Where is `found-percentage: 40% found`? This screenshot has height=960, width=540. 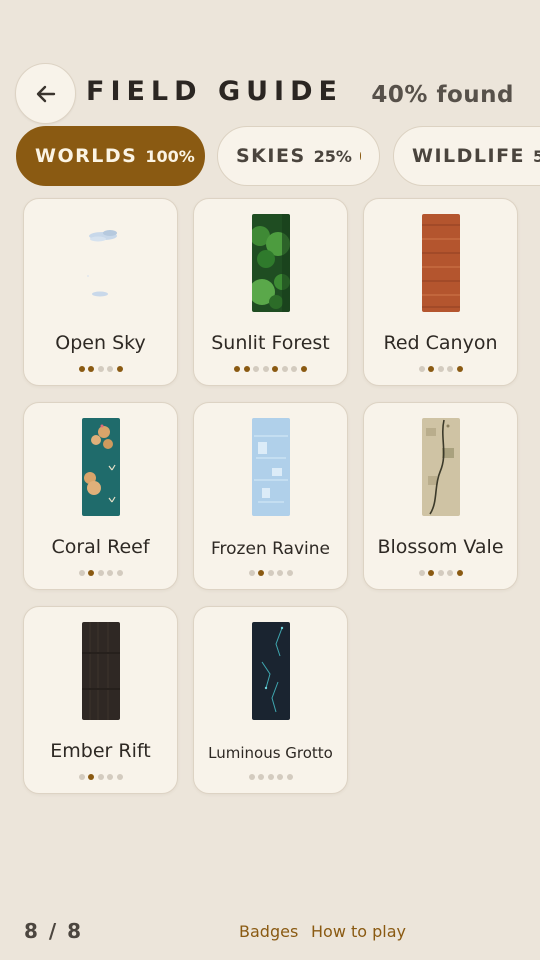
found-percentage: 40% found is located at coordinates (442, 95).